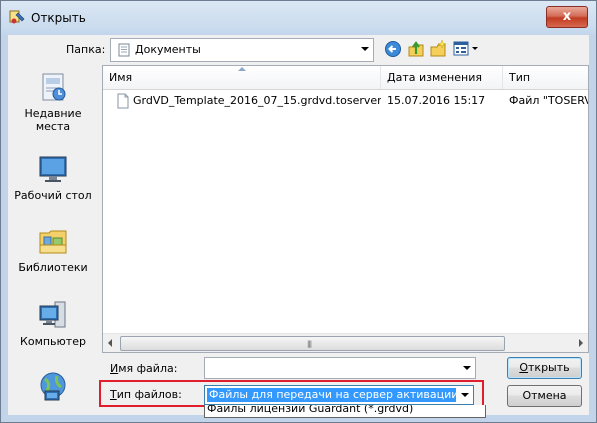 The height and width of the screenshot is (423, 597). I want to click on recent-places-icon, so click(54, 87).